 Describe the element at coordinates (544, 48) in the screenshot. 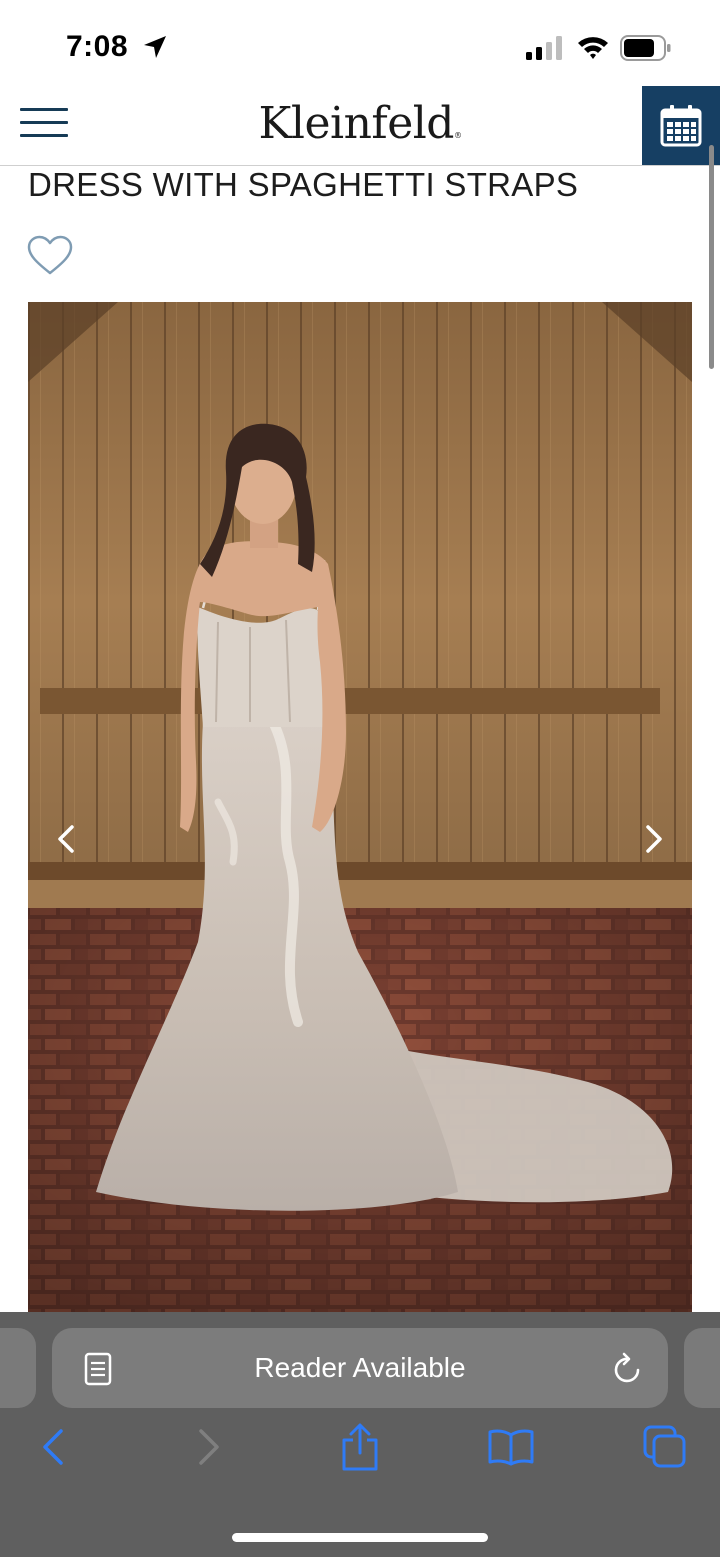

I see `signal-icon` at that location.